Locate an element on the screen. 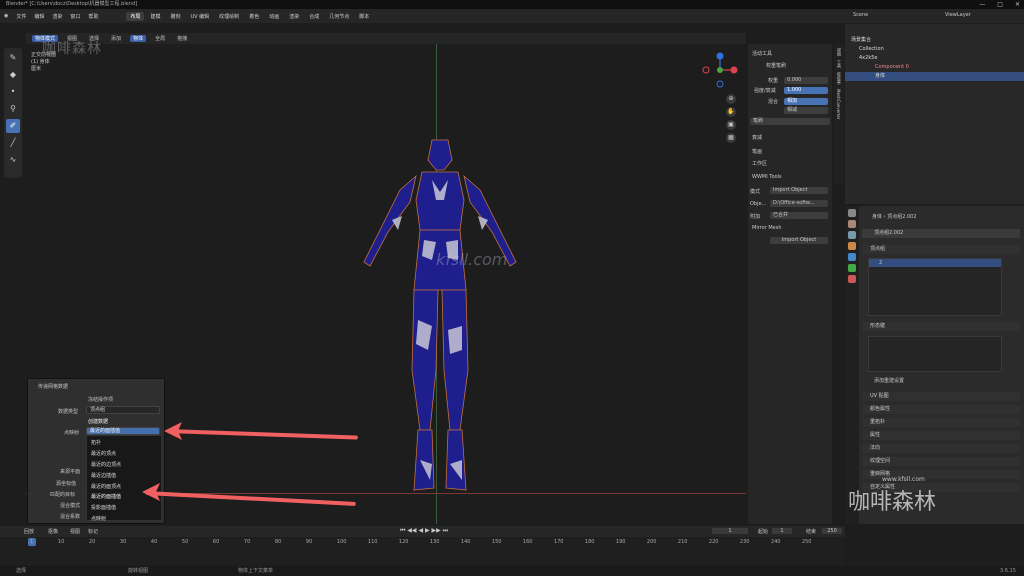 The image size is (1024, 576). orientation-selector: 全局 is located at coordinates (160, 38).